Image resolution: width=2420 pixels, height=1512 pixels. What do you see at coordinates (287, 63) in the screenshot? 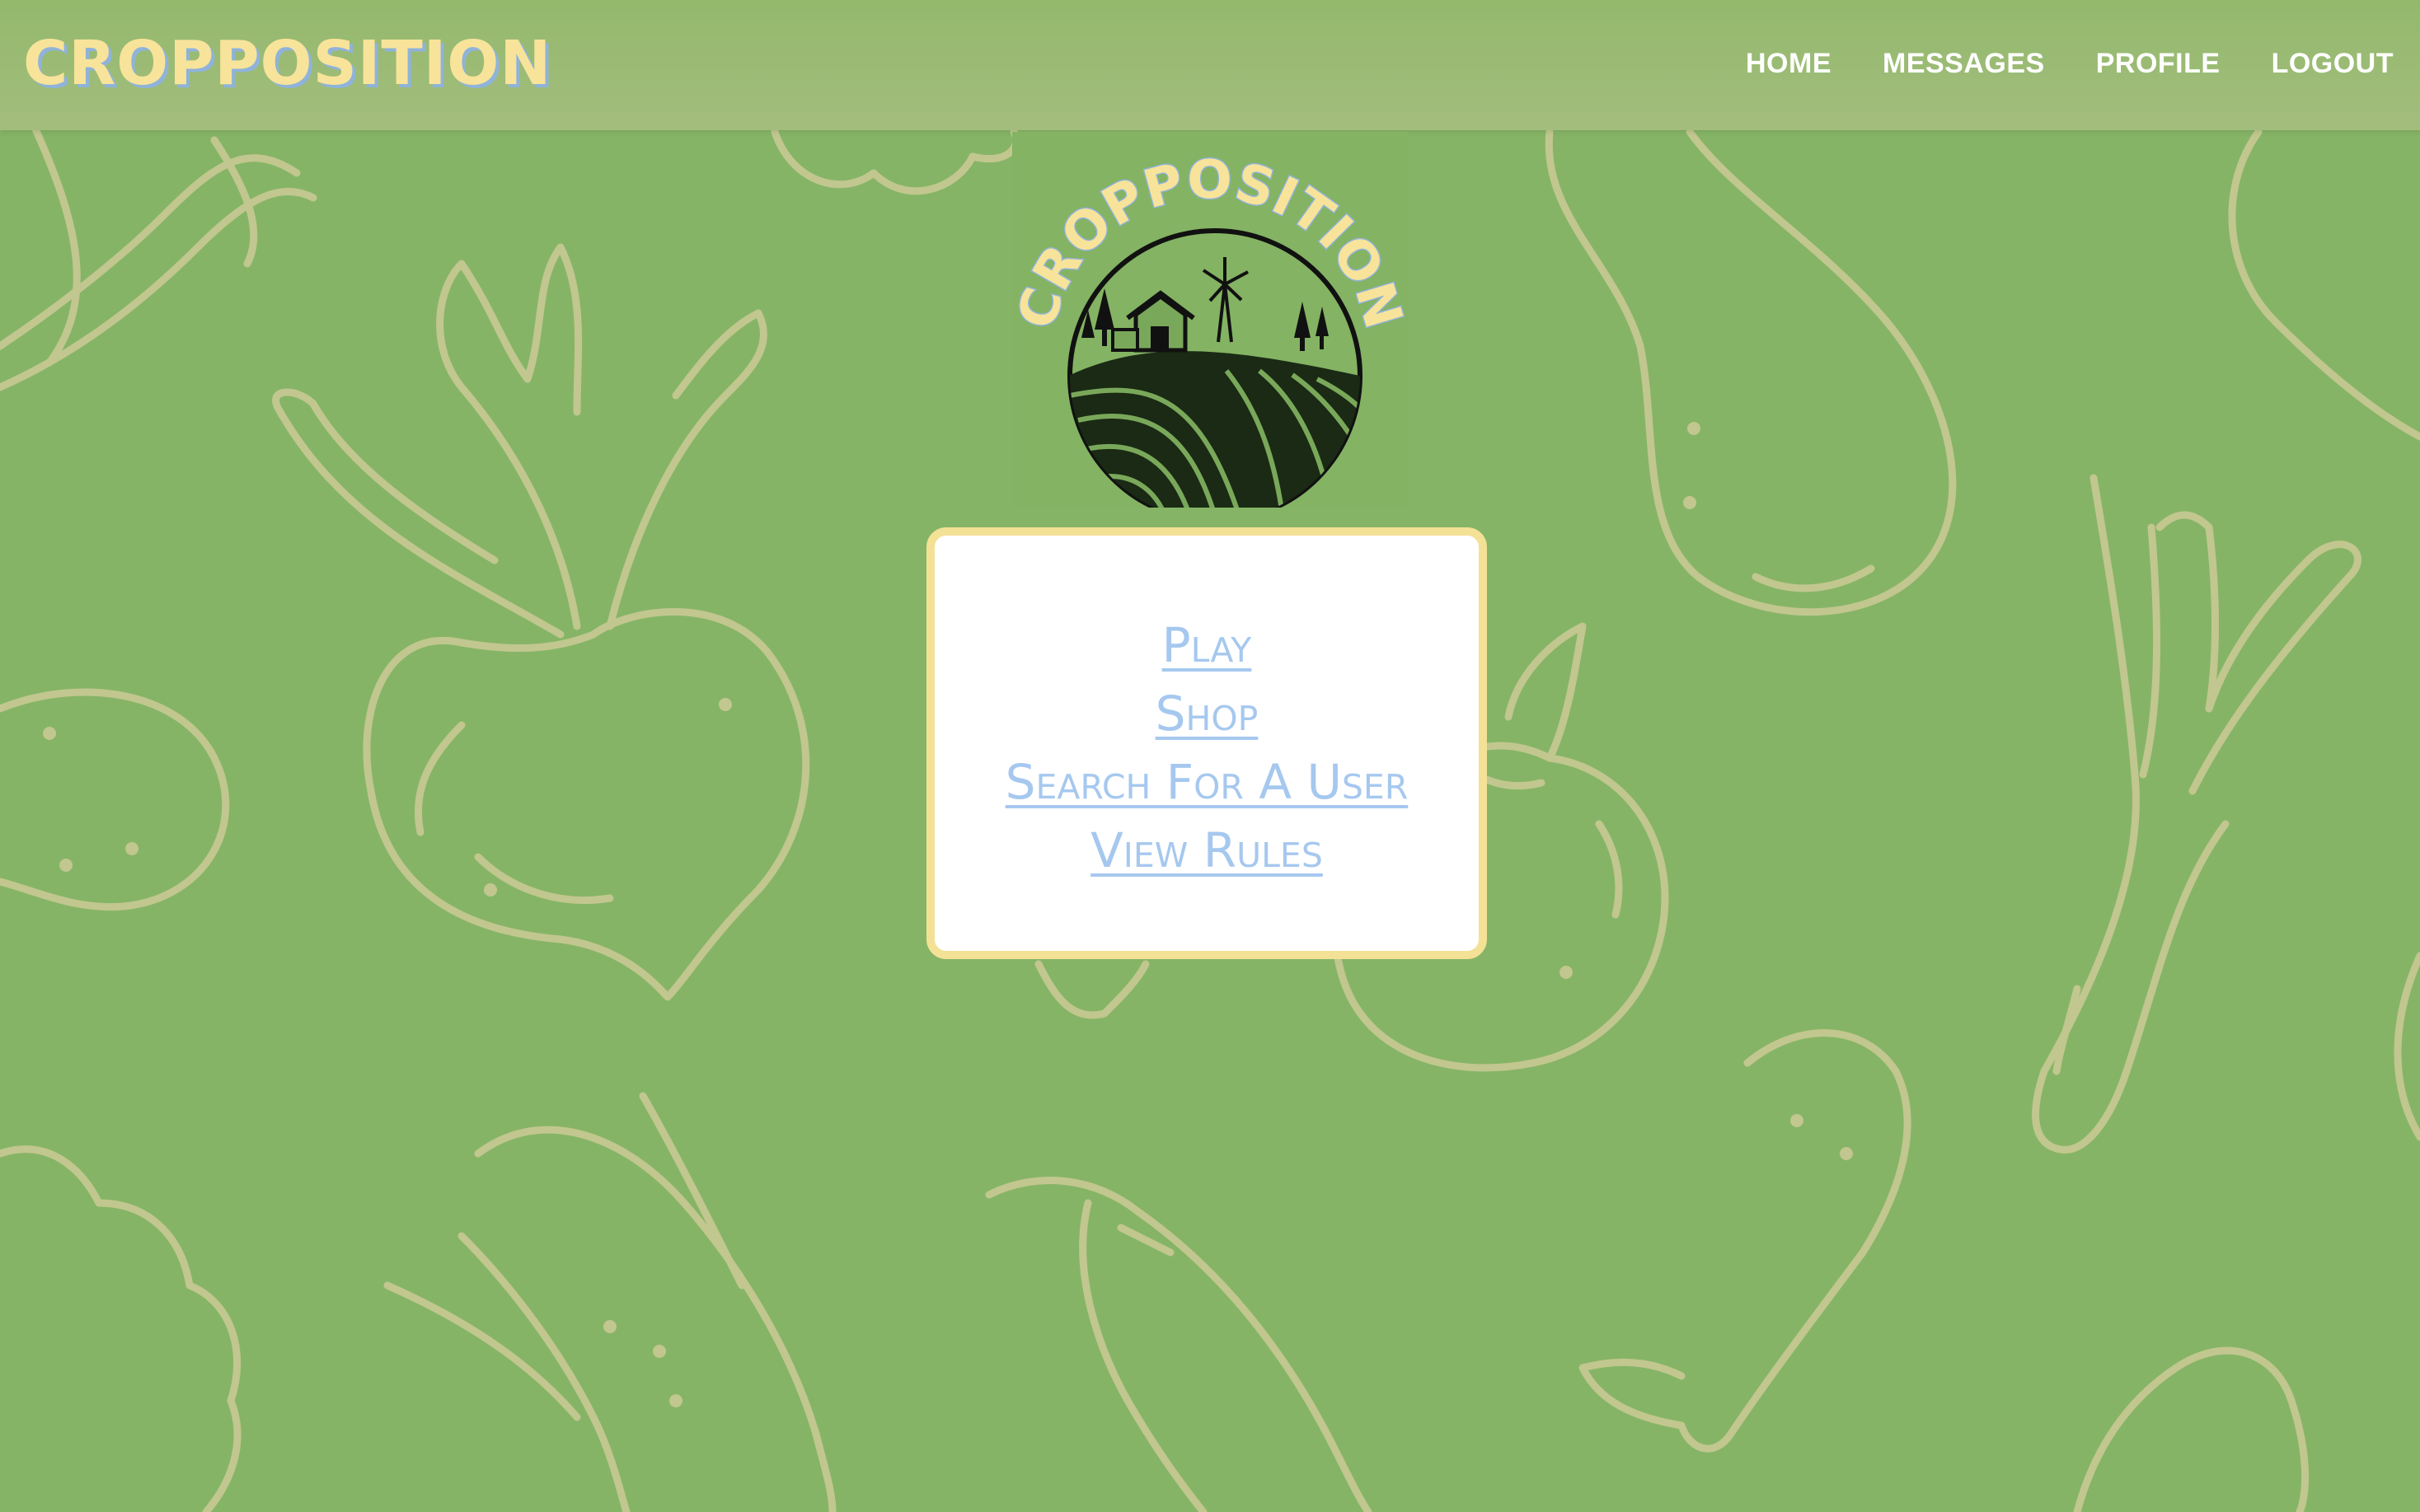
I see `brand-title: CROPPOSITION` at bounding box center [287, 63].